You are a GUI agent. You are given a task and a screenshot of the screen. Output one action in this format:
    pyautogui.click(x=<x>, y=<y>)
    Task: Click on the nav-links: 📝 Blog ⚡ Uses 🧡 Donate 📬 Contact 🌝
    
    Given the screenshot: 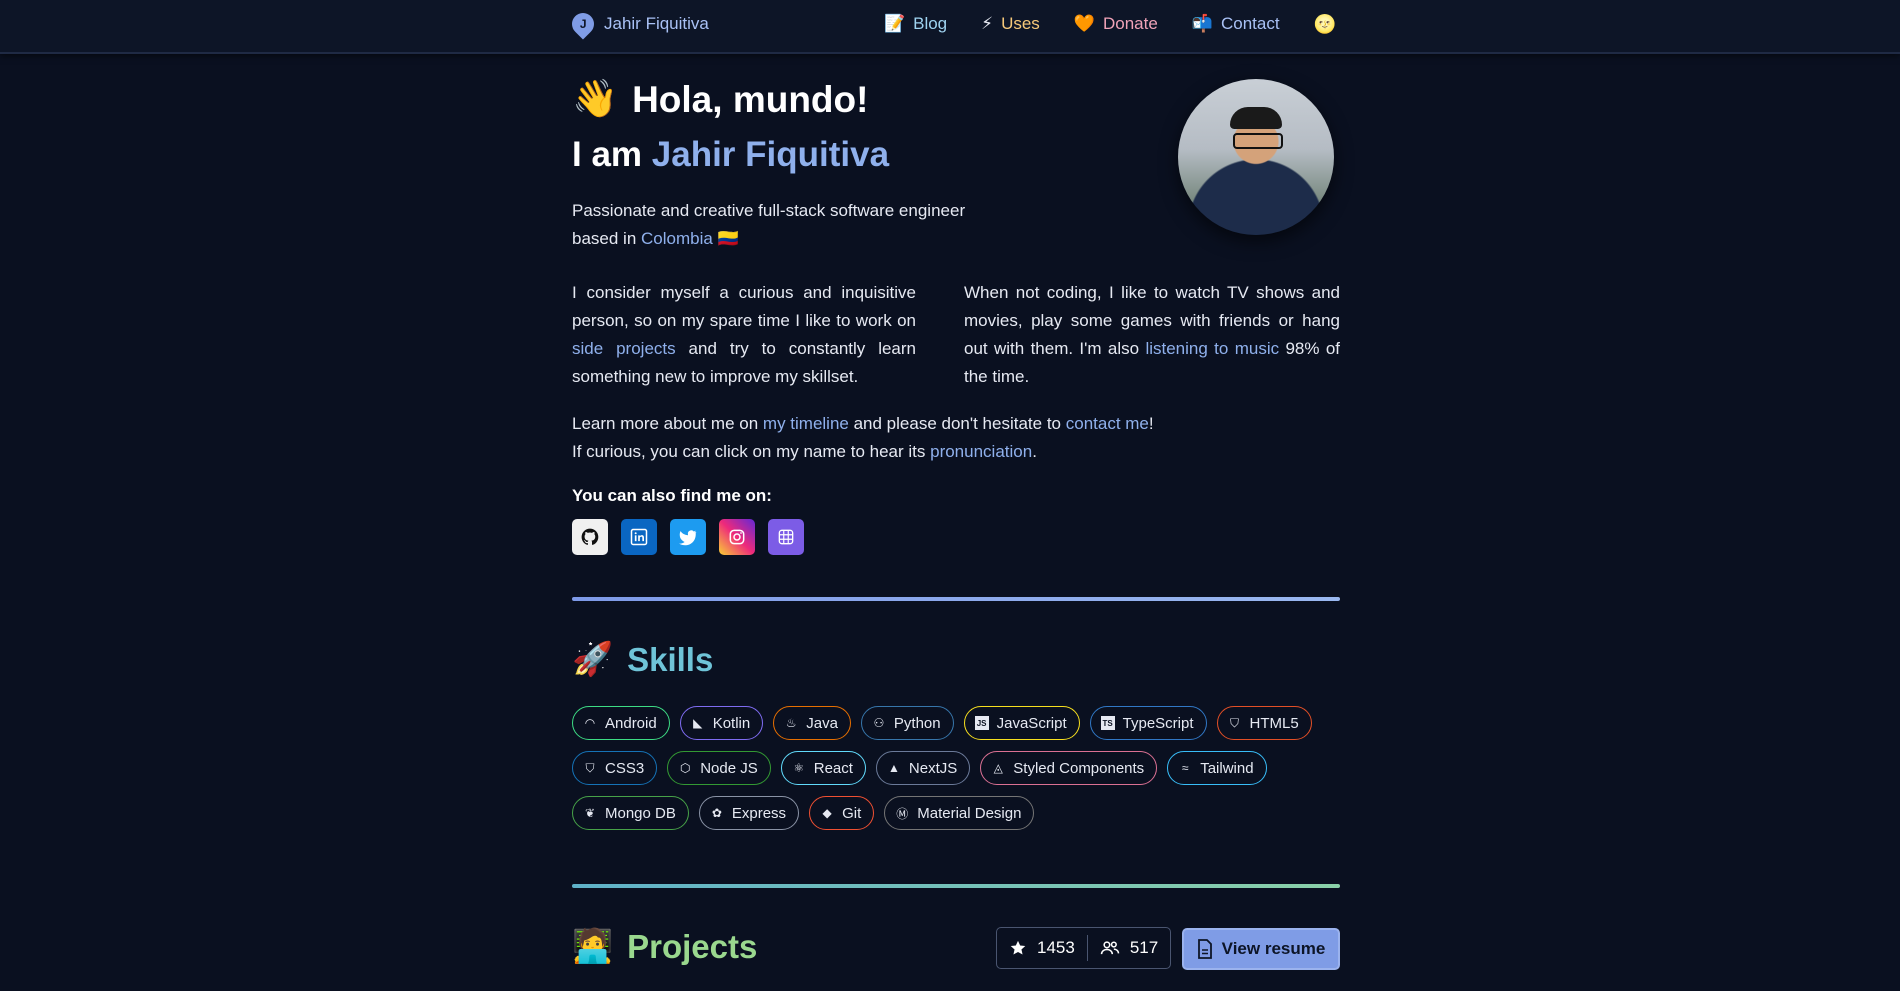 What is the action you would take?
    pyautogui.click(x=1110, y=24)
    